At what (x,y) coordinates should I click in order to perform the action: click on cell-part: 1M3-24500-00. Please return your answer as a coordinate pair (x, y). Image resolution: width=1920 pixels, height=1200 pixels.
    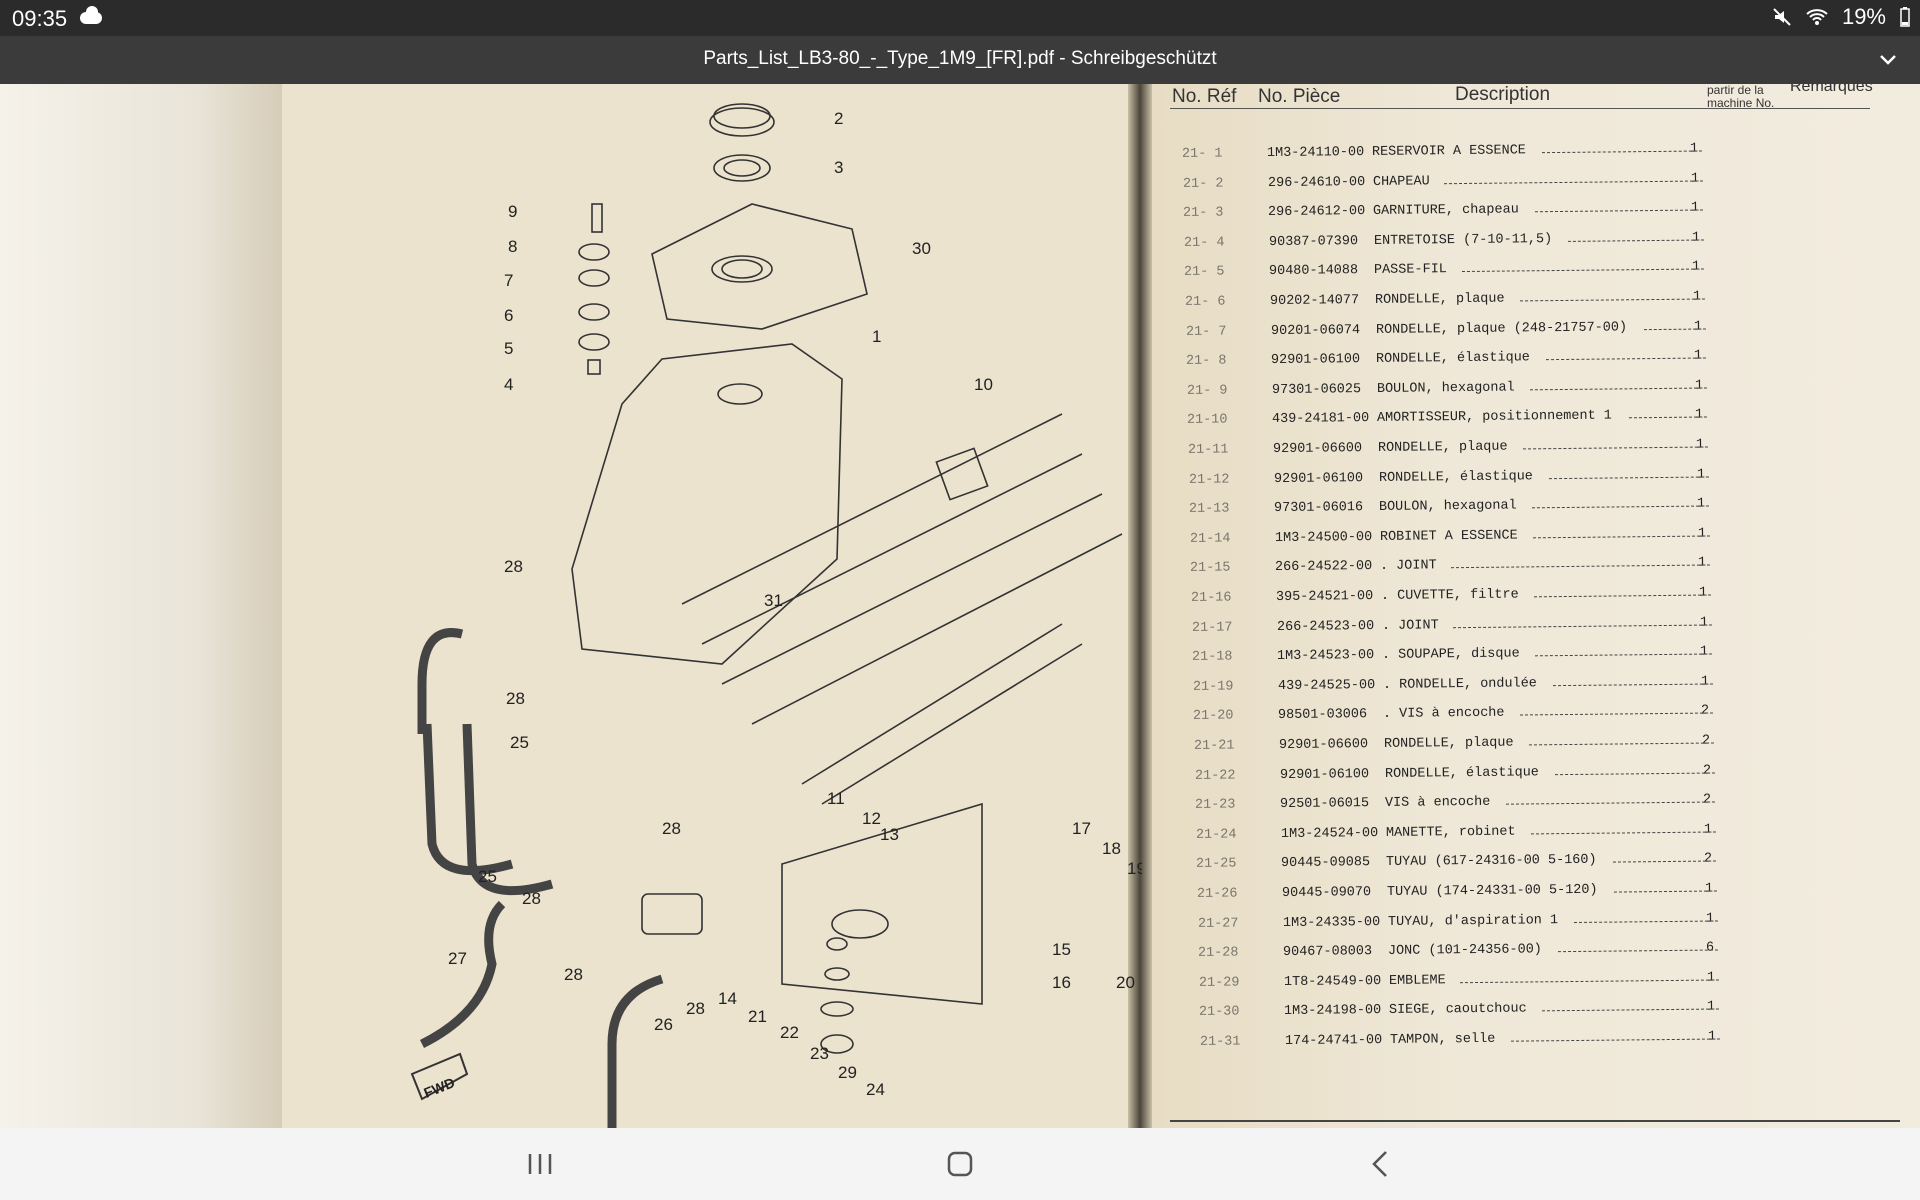
    Looking at the image, I should click on (1323, 537).